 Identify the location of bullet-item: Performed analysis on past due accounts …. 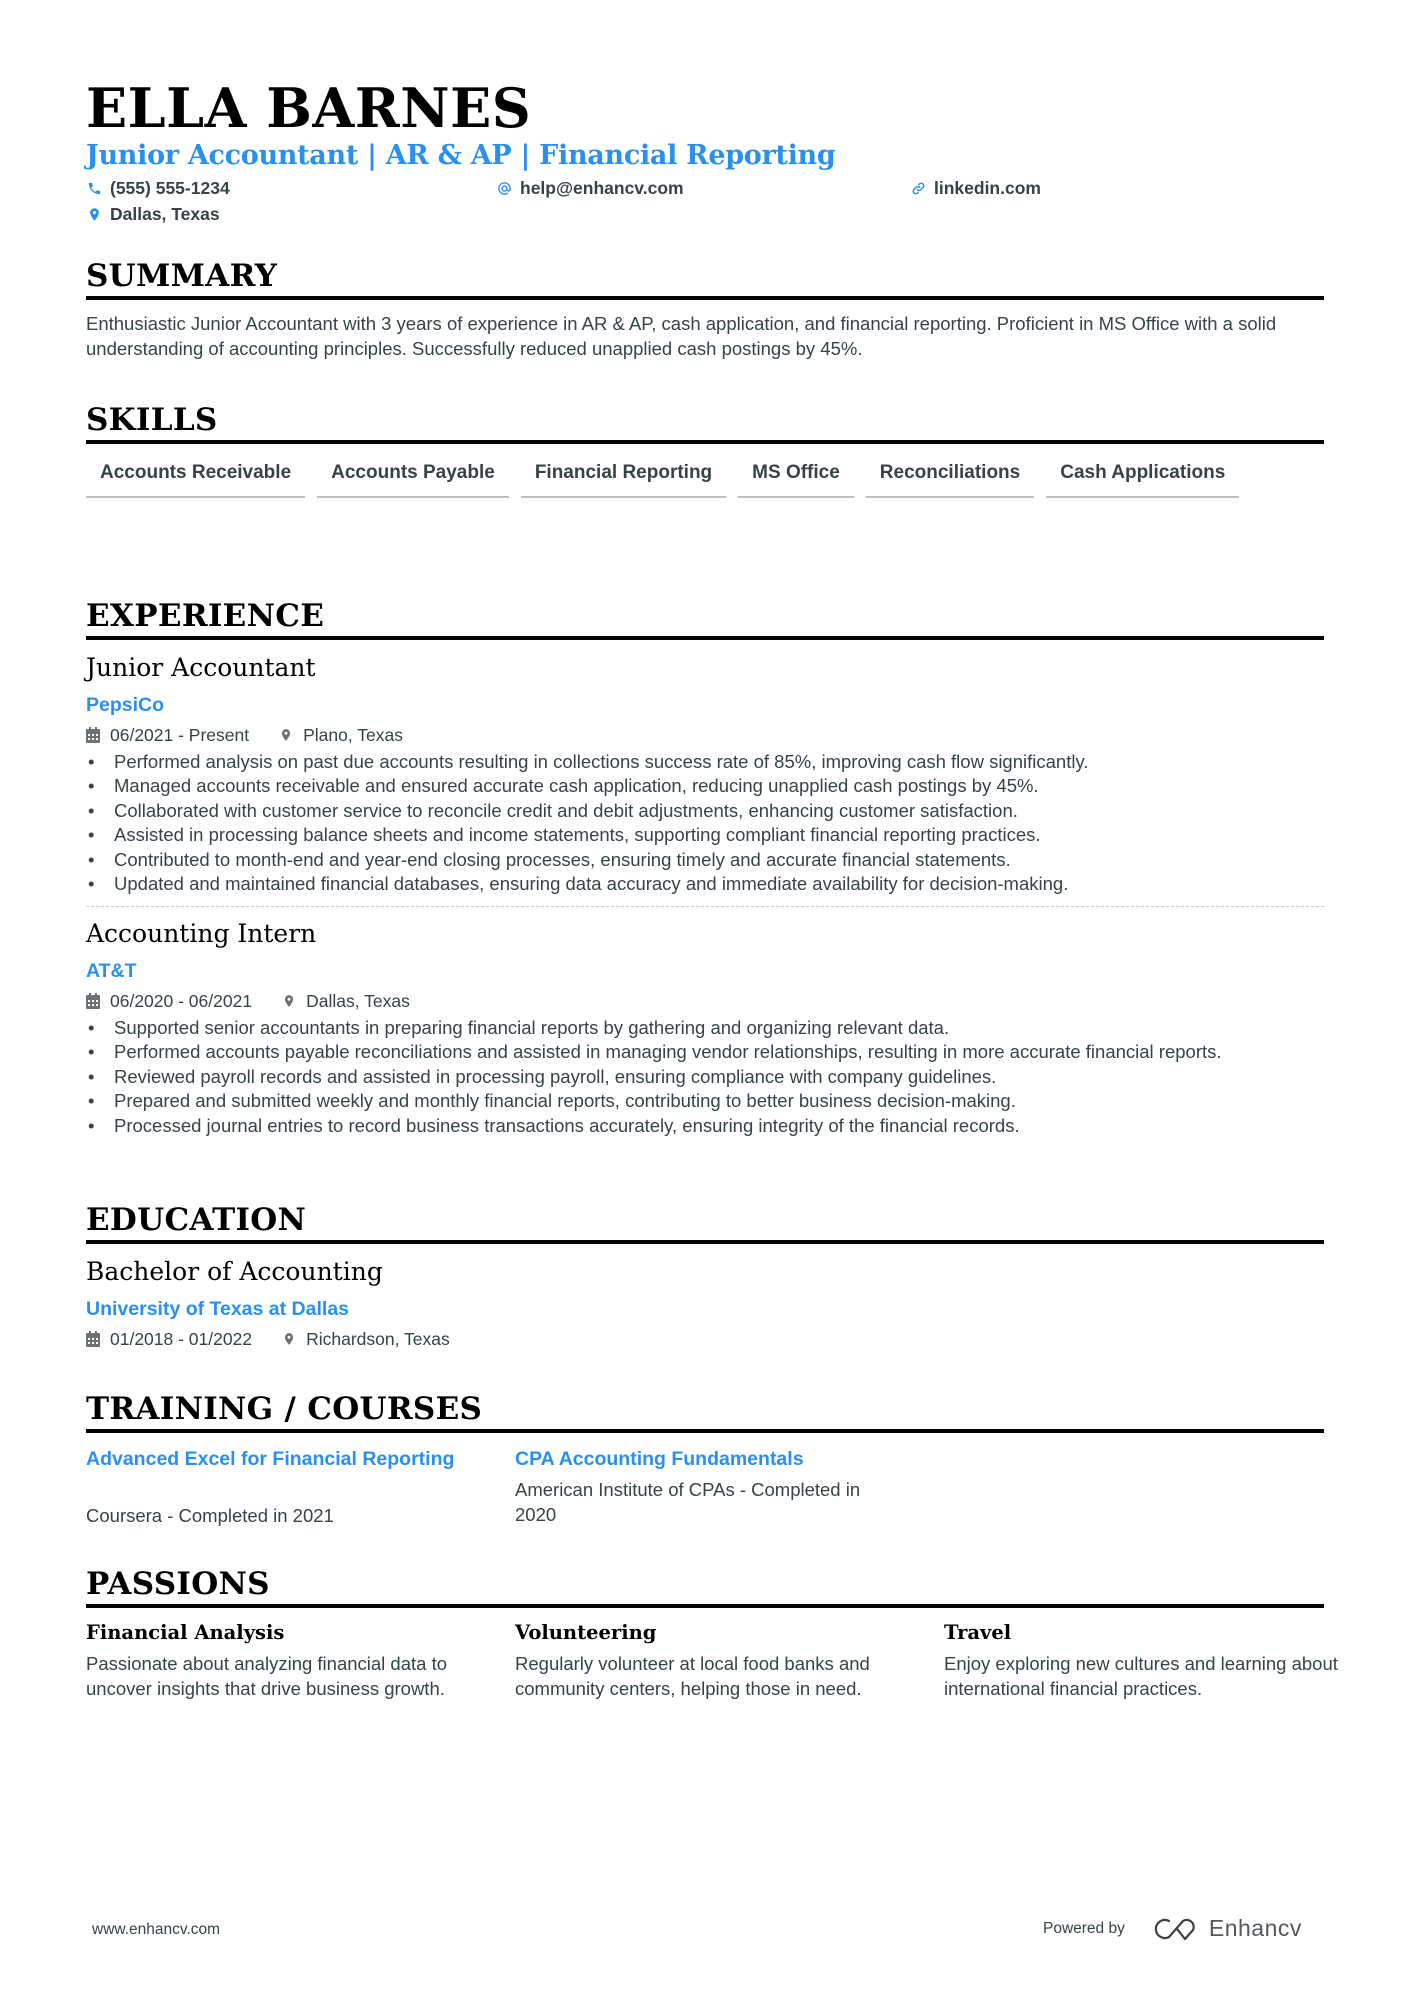
(705, 762).